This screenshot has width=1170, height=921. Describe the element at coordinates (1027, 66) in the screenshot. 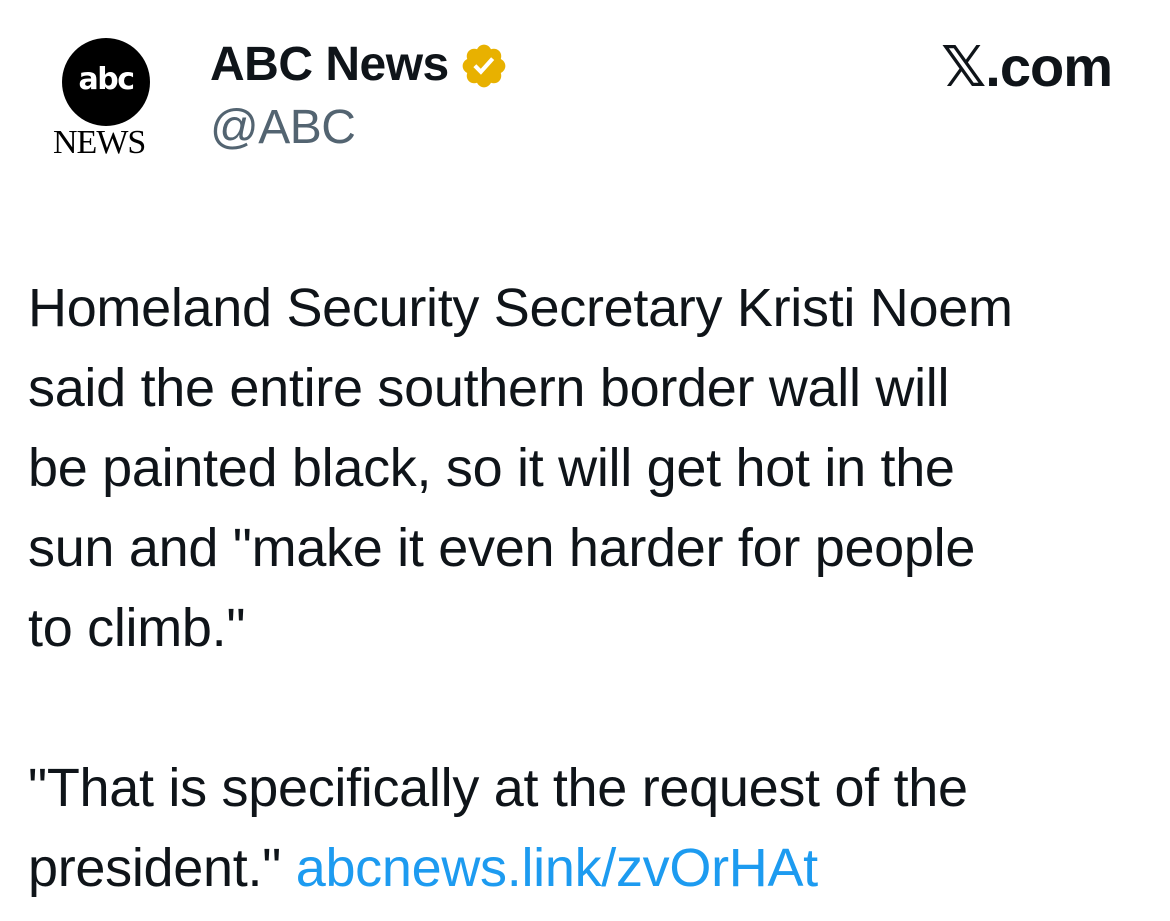

I see `source-label: 𝕏.com` at that location.